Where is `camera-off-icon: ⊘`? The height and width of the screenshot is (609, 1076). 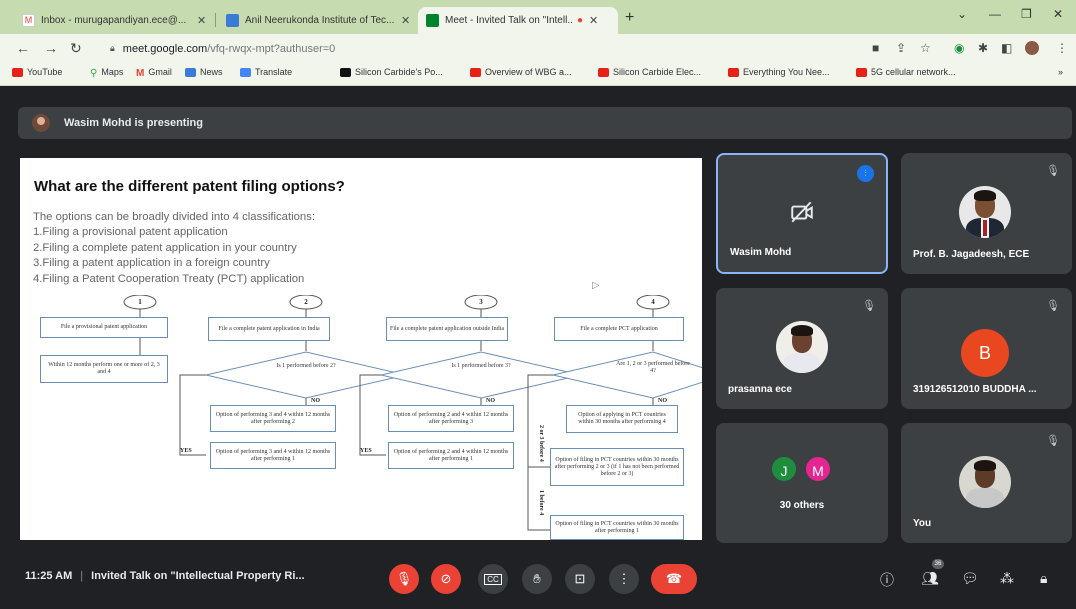 camera-off-icon: ⊘ is located at coordinates (446, 578).